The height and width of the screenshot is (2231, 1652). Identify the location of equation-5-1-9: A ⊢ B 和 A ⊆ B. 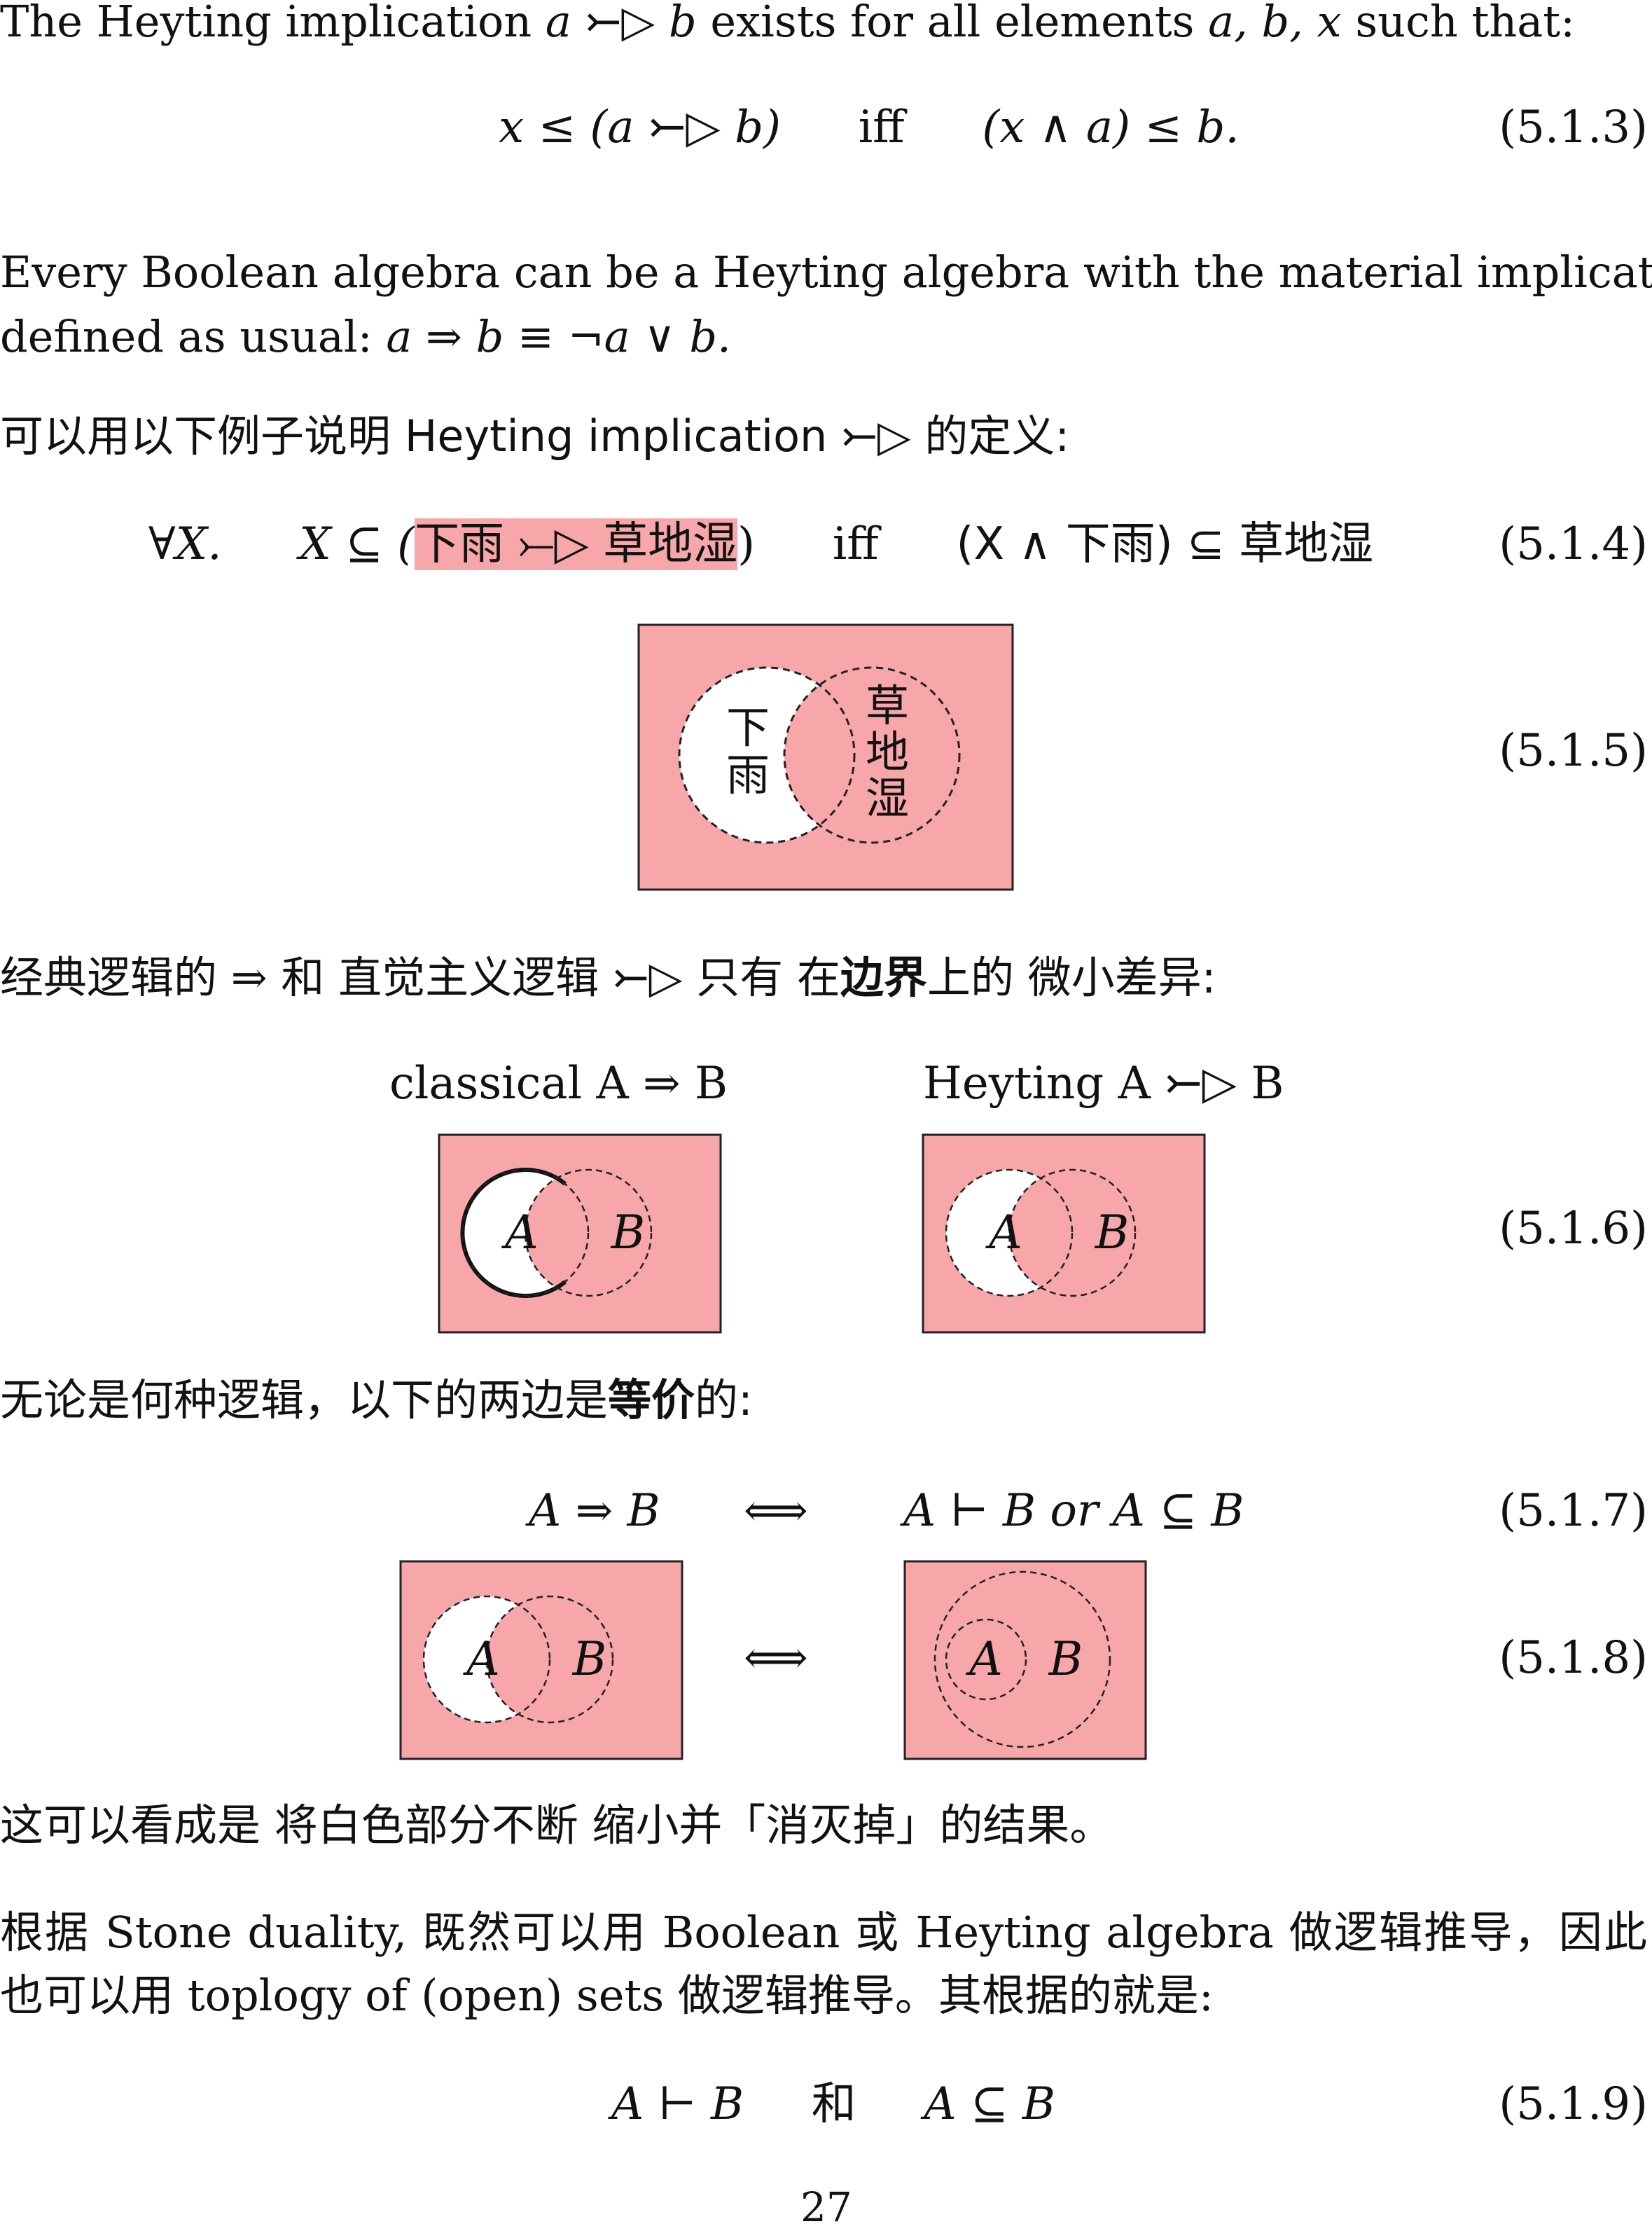
(833, 2104).